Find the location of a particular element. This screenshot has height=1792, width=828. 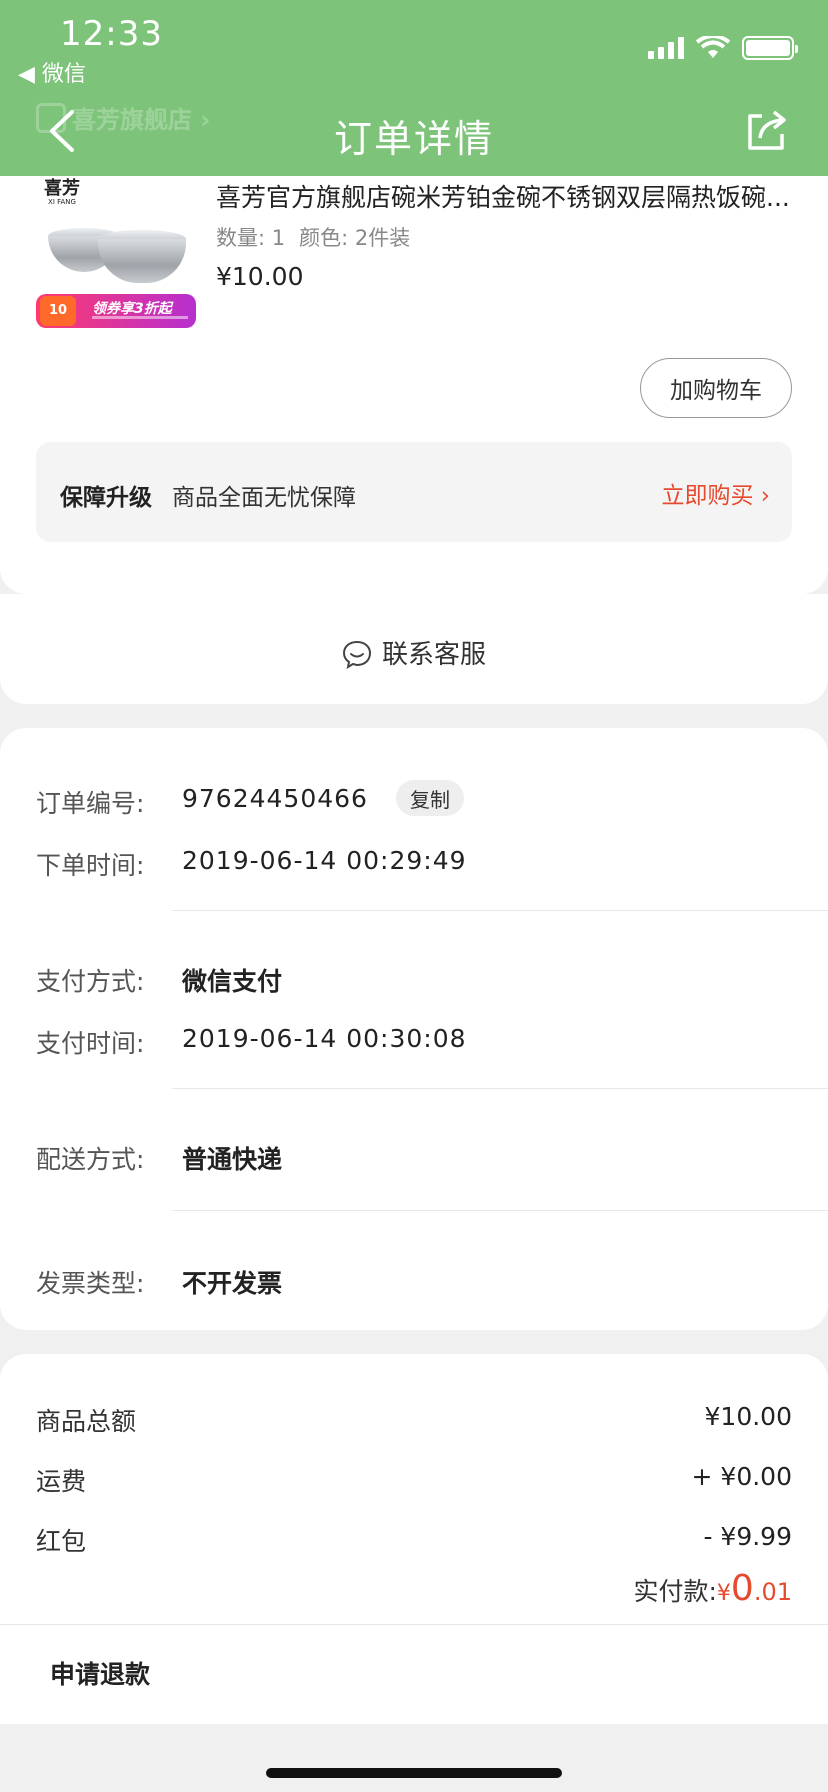

request-refund-button: 申请退款 is located at coordinates (100, 1673).